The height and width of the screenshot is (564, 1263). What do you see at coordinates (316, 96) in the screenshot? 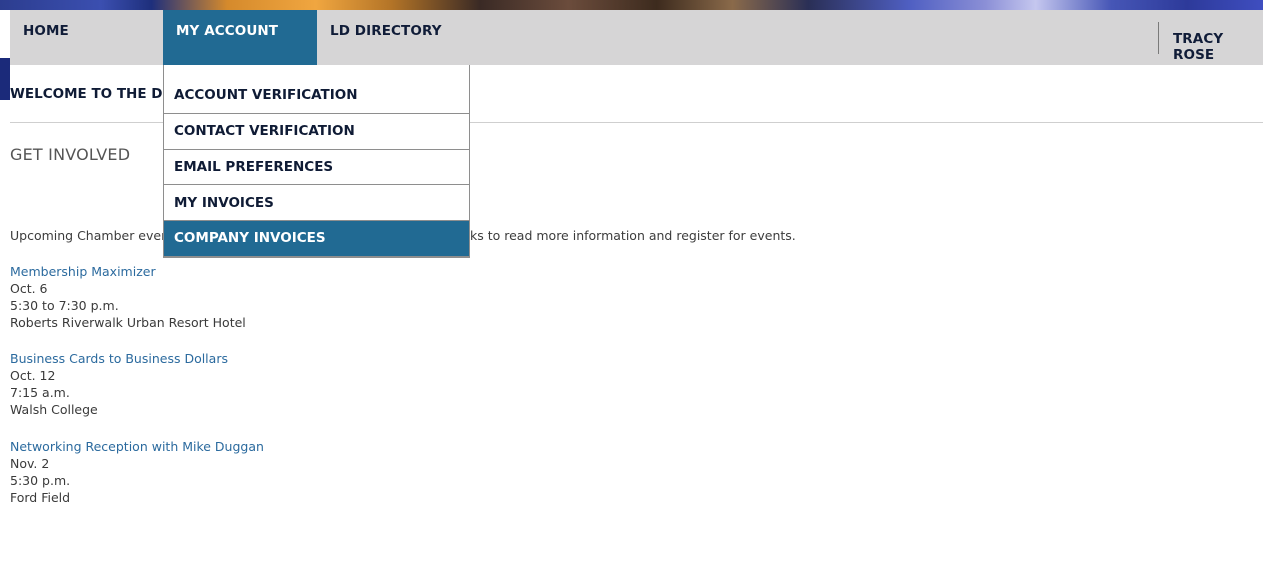
I see `menu-item-account-verification: ACCOUNT VERIFICATION` at bounding box center [316, 96].